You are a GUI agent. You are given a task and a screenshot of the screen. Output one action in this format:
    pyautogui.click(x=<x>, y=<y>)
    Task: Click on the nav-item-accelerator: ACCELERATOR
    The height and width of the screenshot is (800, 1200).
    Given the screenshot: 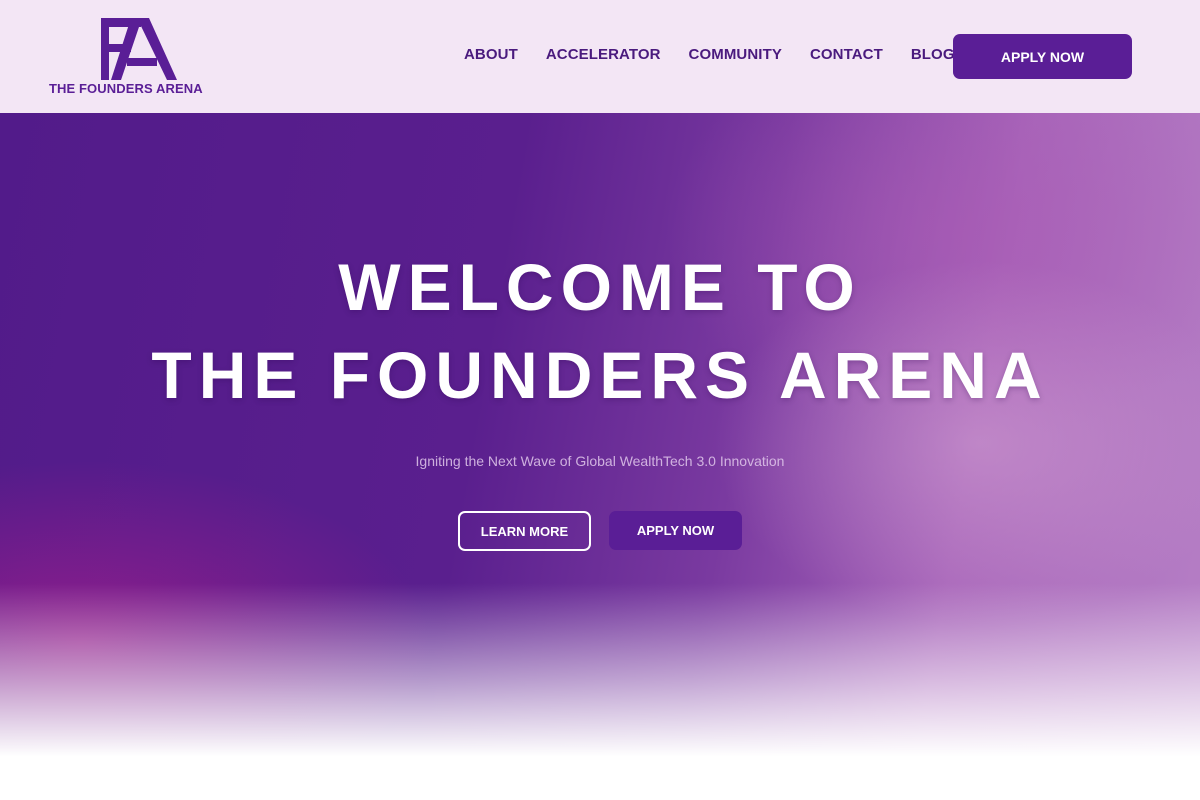 What is the action you would take?
    pyautogui.click(x=603, y=54)
    